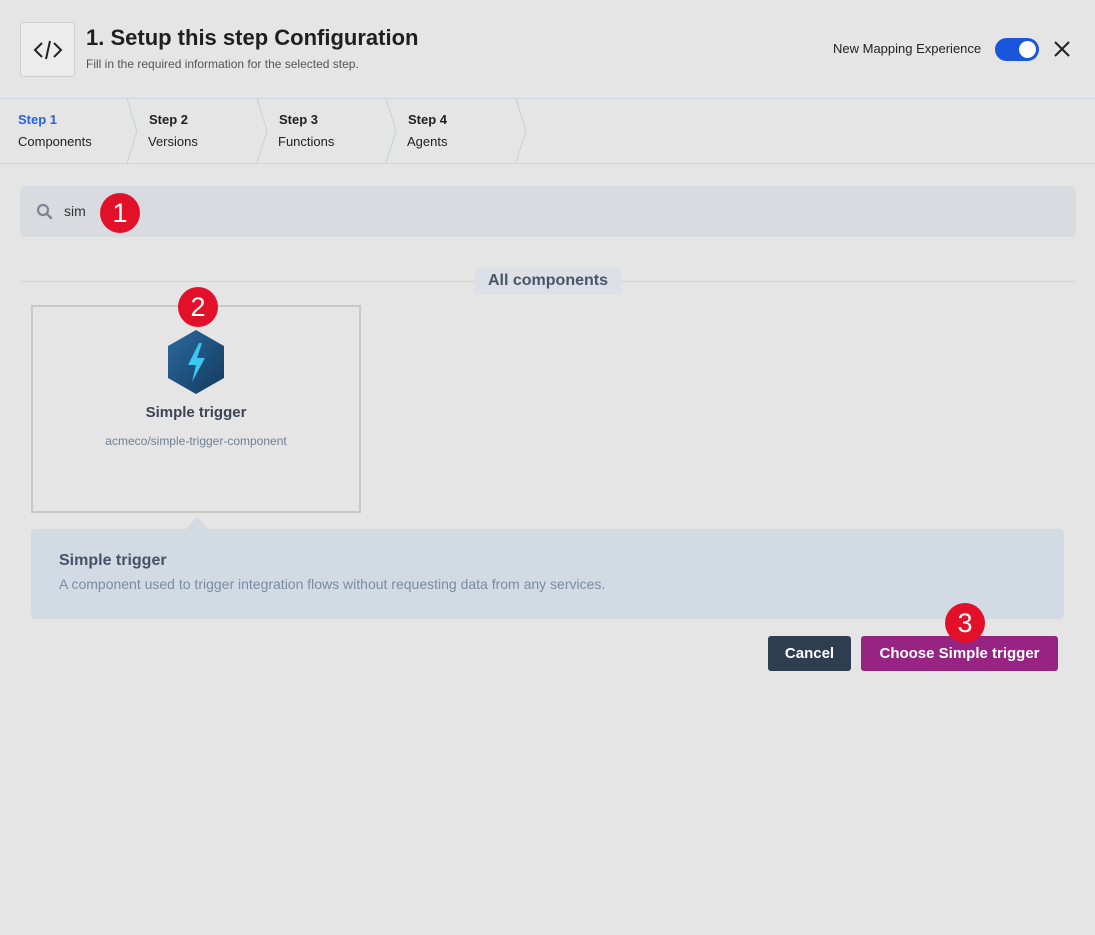  Describe the element at coordinates (47, 49) in the screenshot. I see `code-icon` at that location.